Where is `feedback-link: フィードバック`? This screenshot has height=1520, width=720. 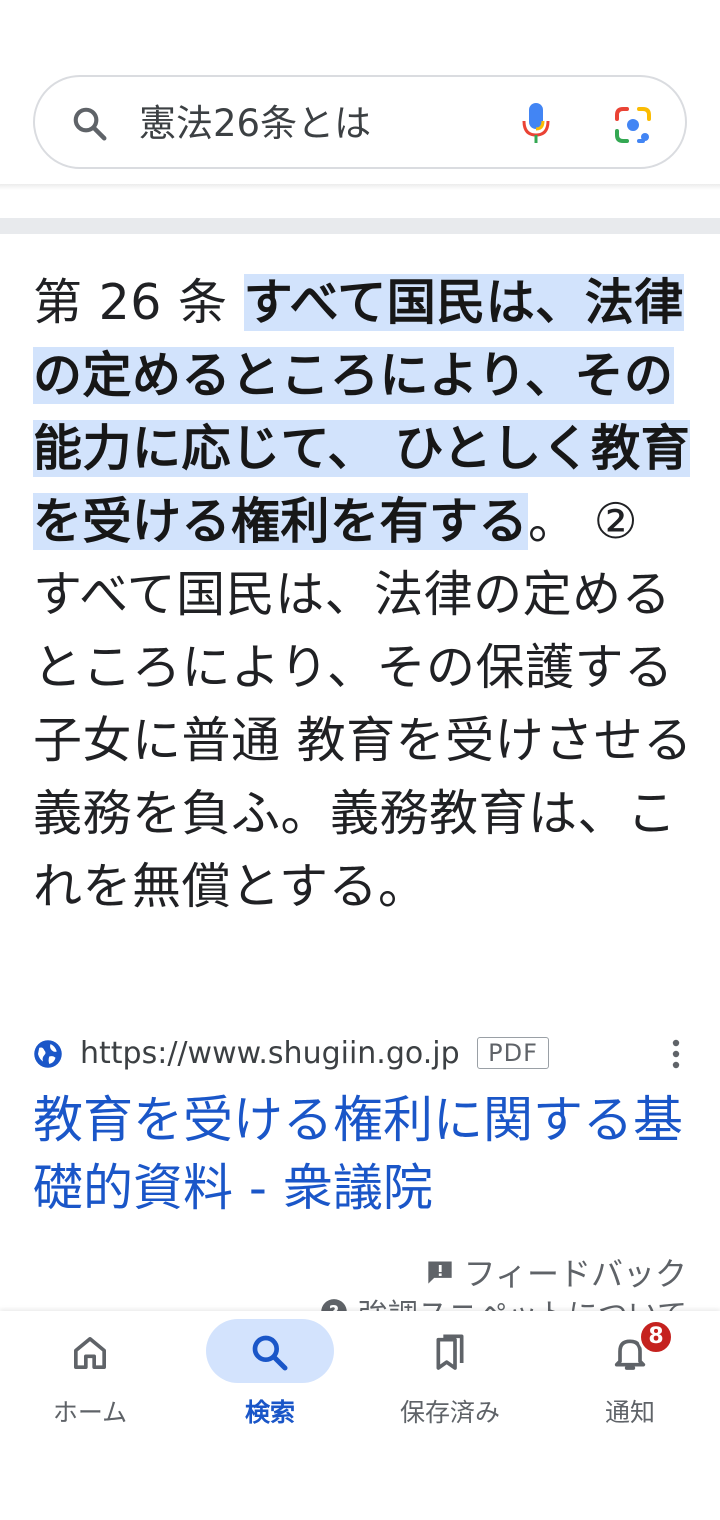
feedback-link: フィードバック is located at coordinates (556, 1272).